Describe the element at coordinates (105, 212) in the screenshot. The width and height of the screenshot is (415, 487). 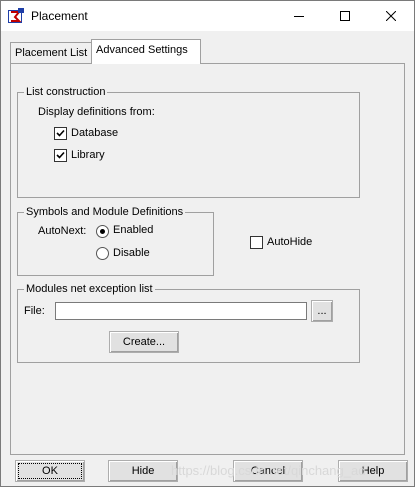
I see `symbols-module-legend: Symbols and Module Definitions` at that location.